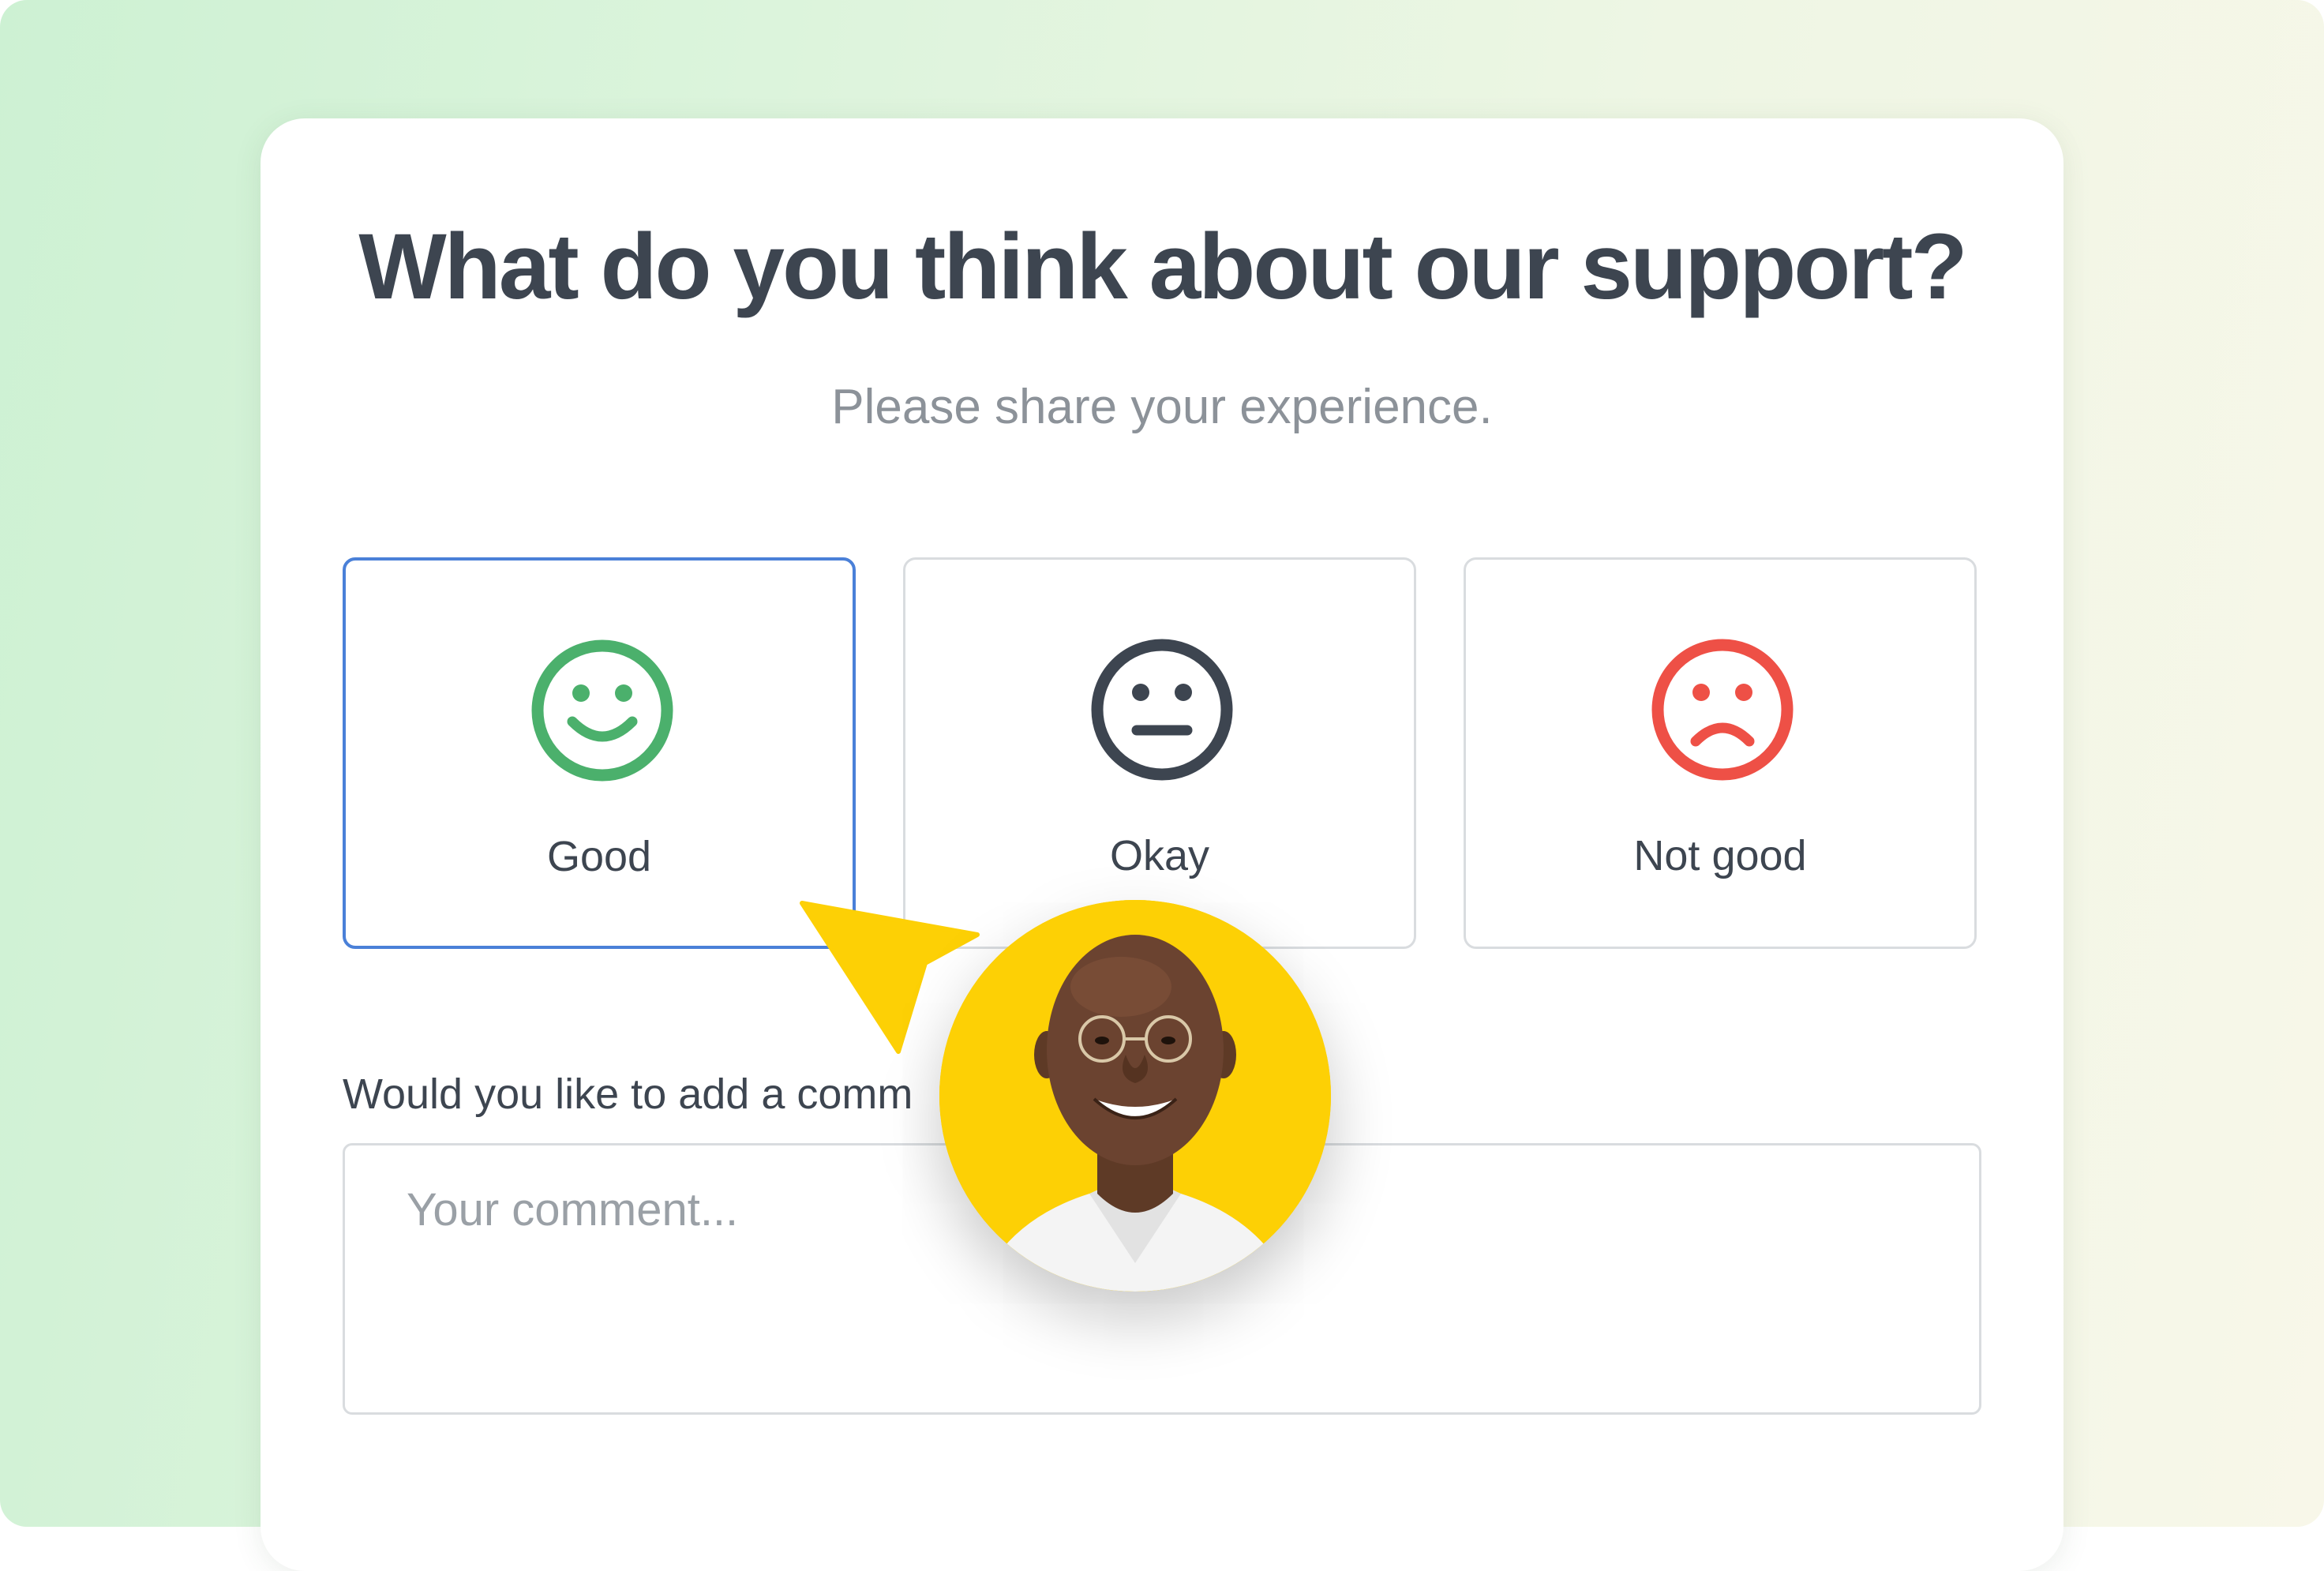  Describe the element at coordinates (599, 856) in the screenshot. I see `rating-option-label: Good` at that location.